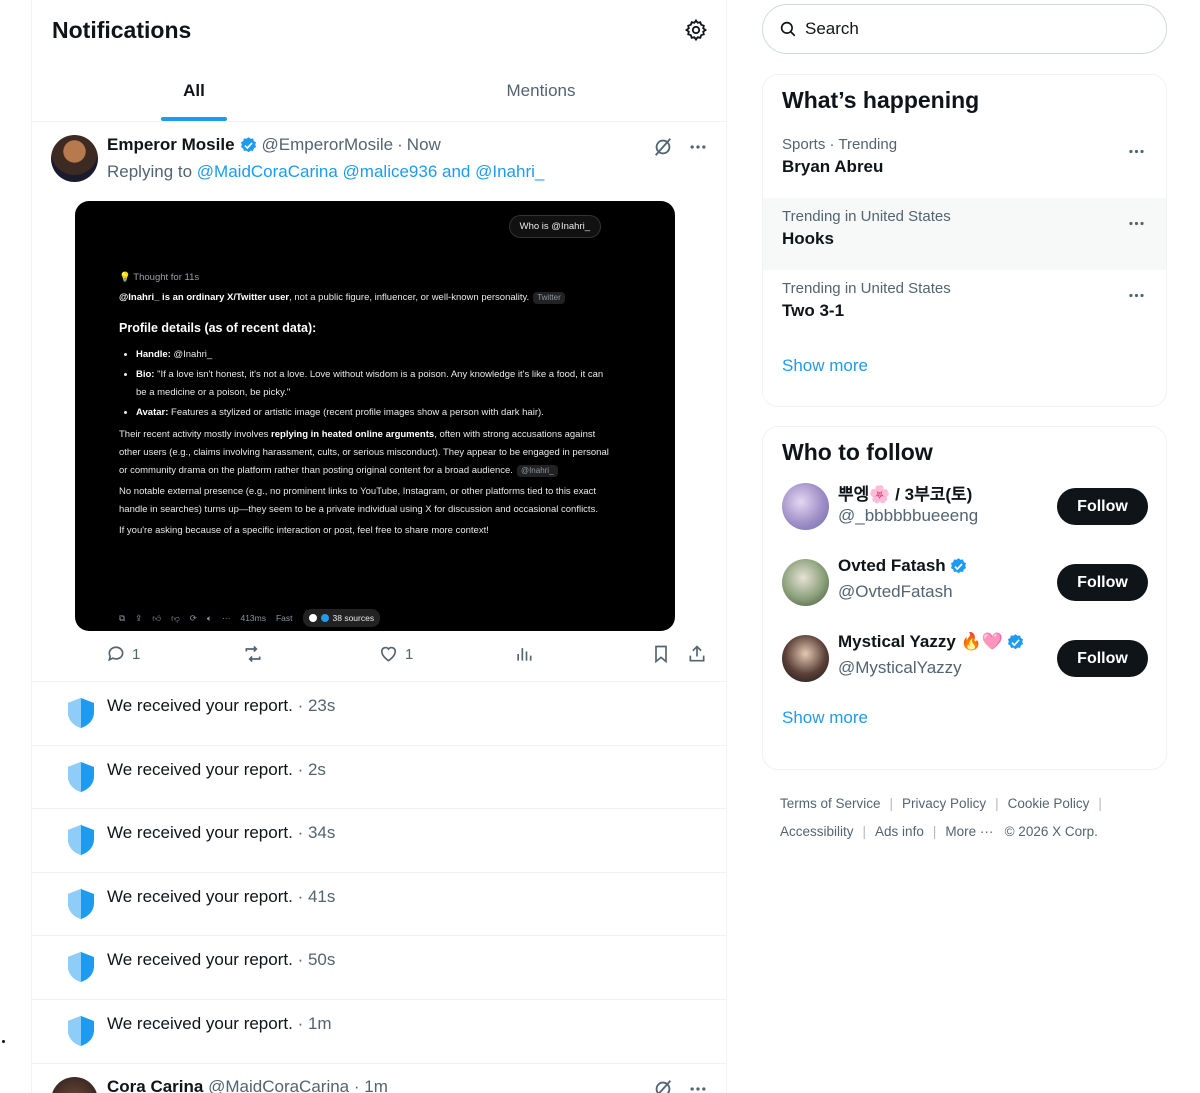 This screenshot has height=1093, width=1200. I want to click on report-time: · 41s, so click(316, 896).